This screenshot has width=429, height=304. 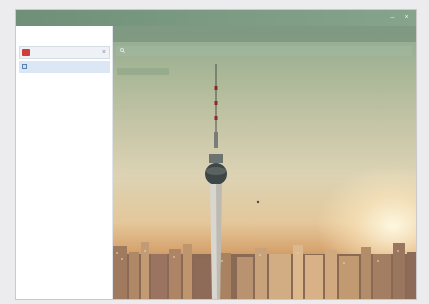 I want to click on notebook-close-icon: ×, so click(x=104, y=52).